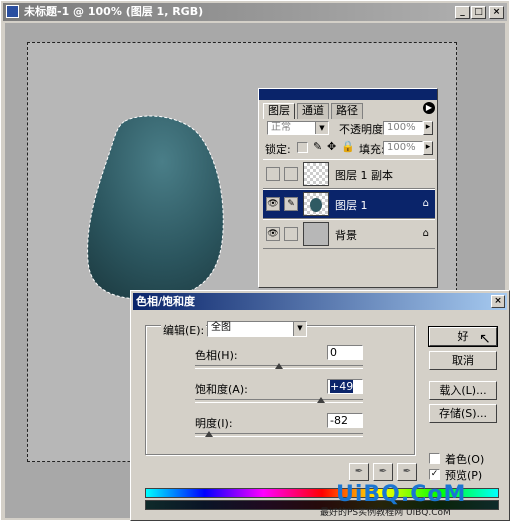  Describe the element at coordinates (12, 11) in the screenshot. I see `photoshop-document-icon` at that location.